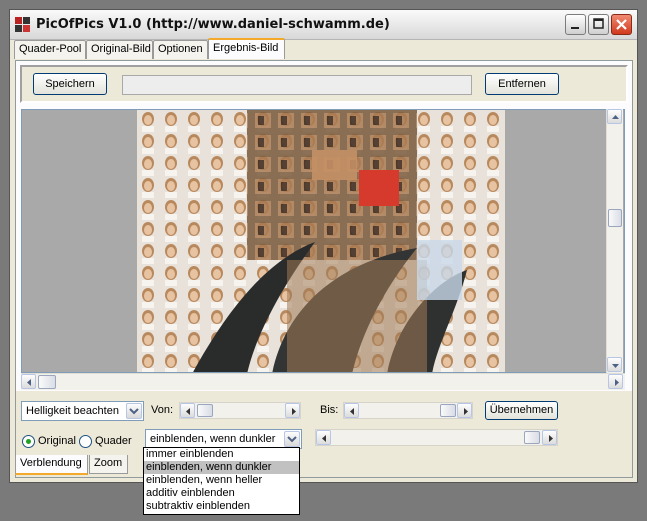  What do you see at coordinates (246, 48) in the screenshot?
I see `tab-ergebnis-bild: Ergebnis-Bild` at bounding box center [246, 48].